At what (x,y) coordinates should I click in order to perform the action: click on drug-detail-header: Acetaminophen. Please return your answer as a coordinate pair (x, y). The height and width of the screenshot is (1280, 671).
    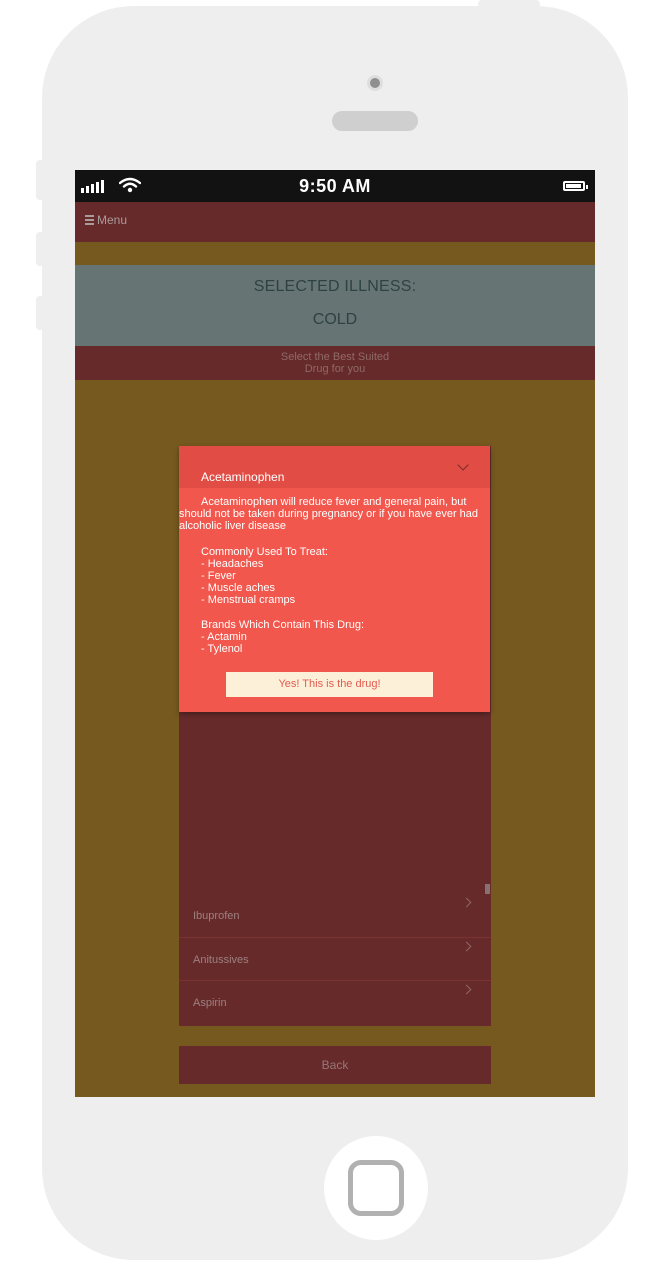
    Looking at the image, I should click on (334, 467).